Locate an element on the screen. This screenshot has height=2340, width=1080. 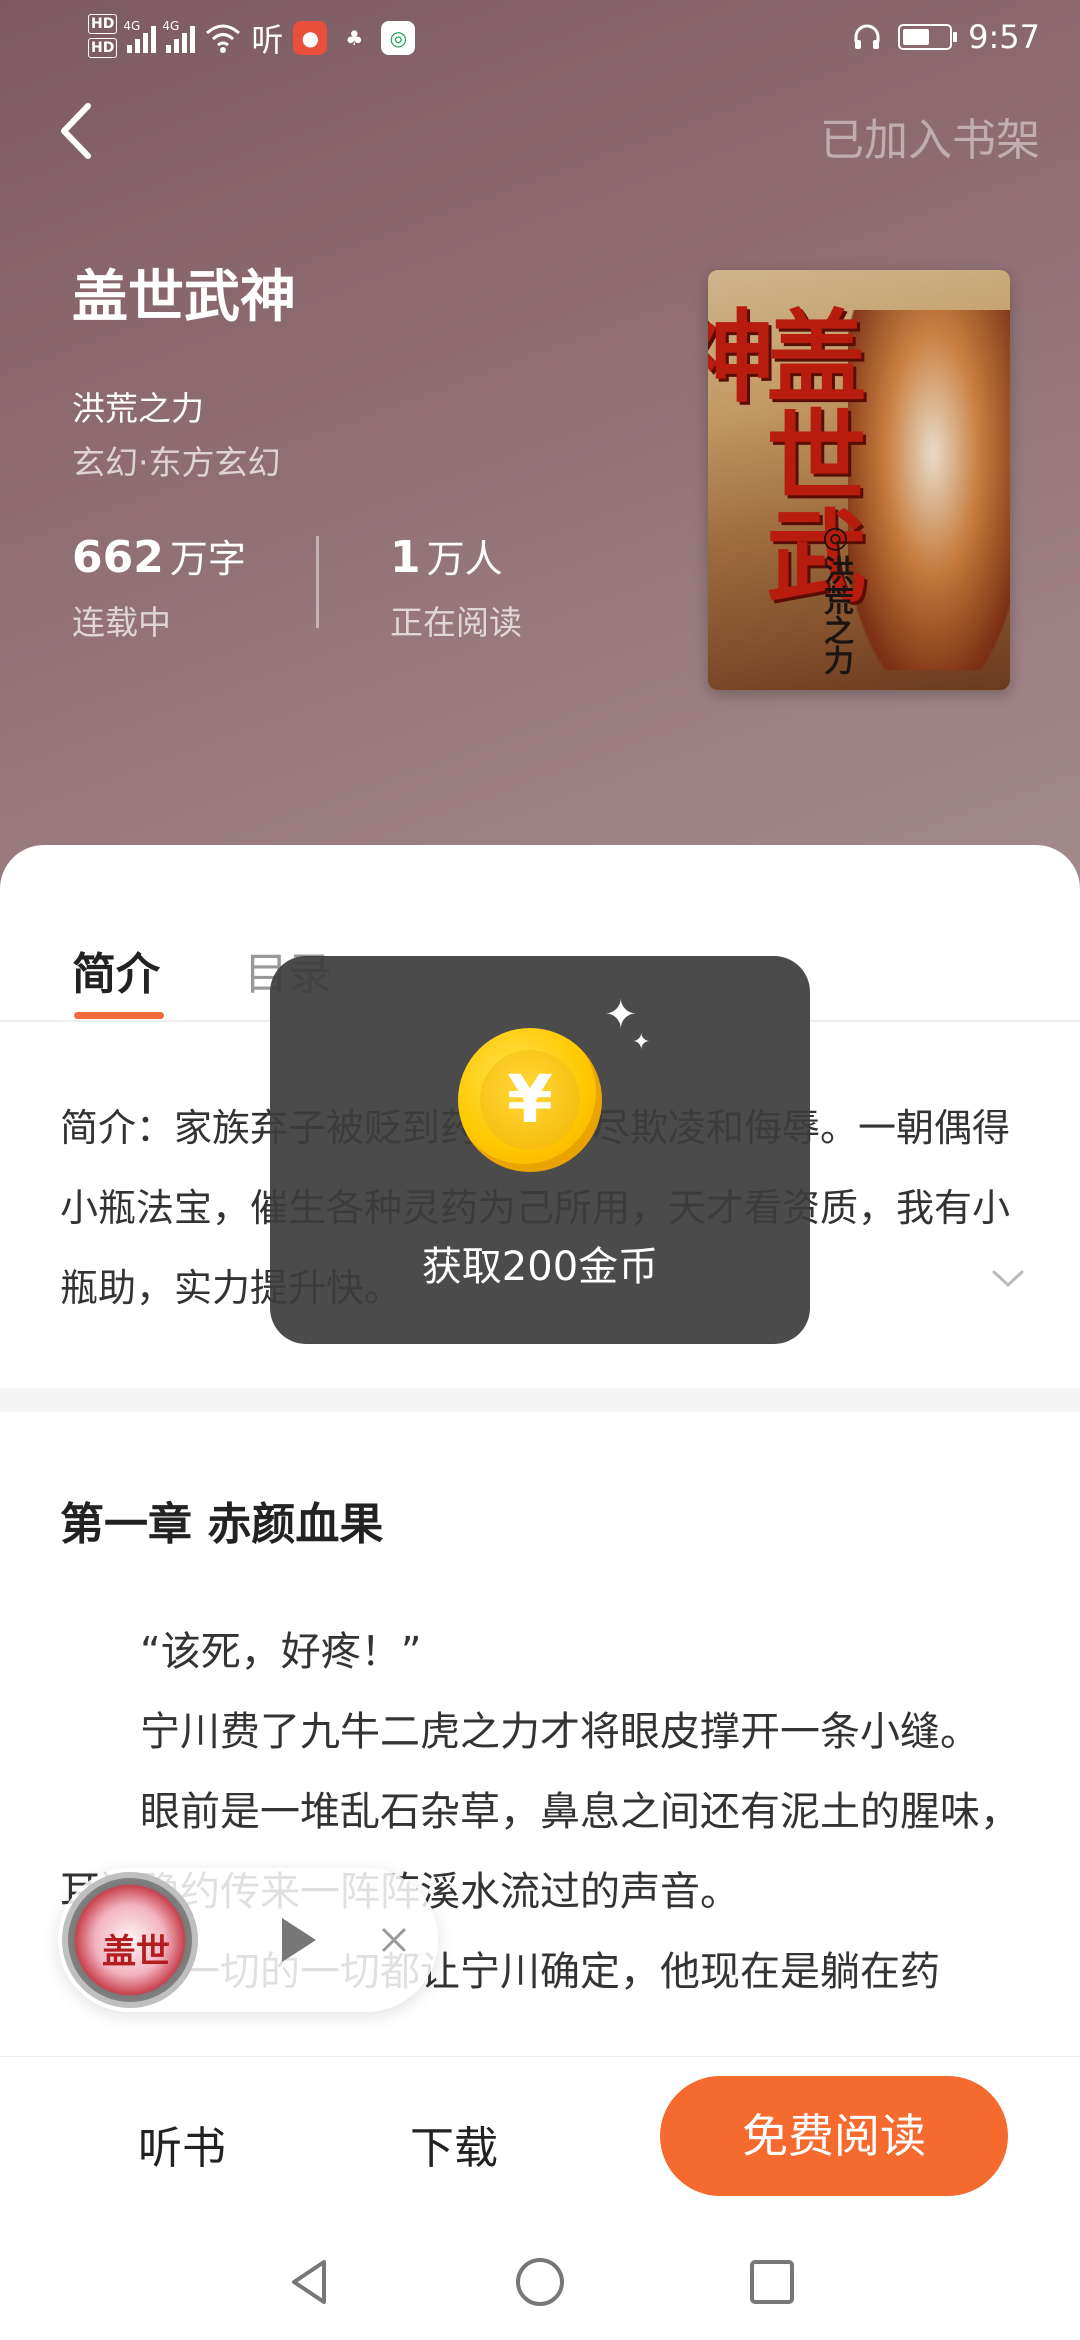
readers-number: 1 is located at coordinates (405, 557).